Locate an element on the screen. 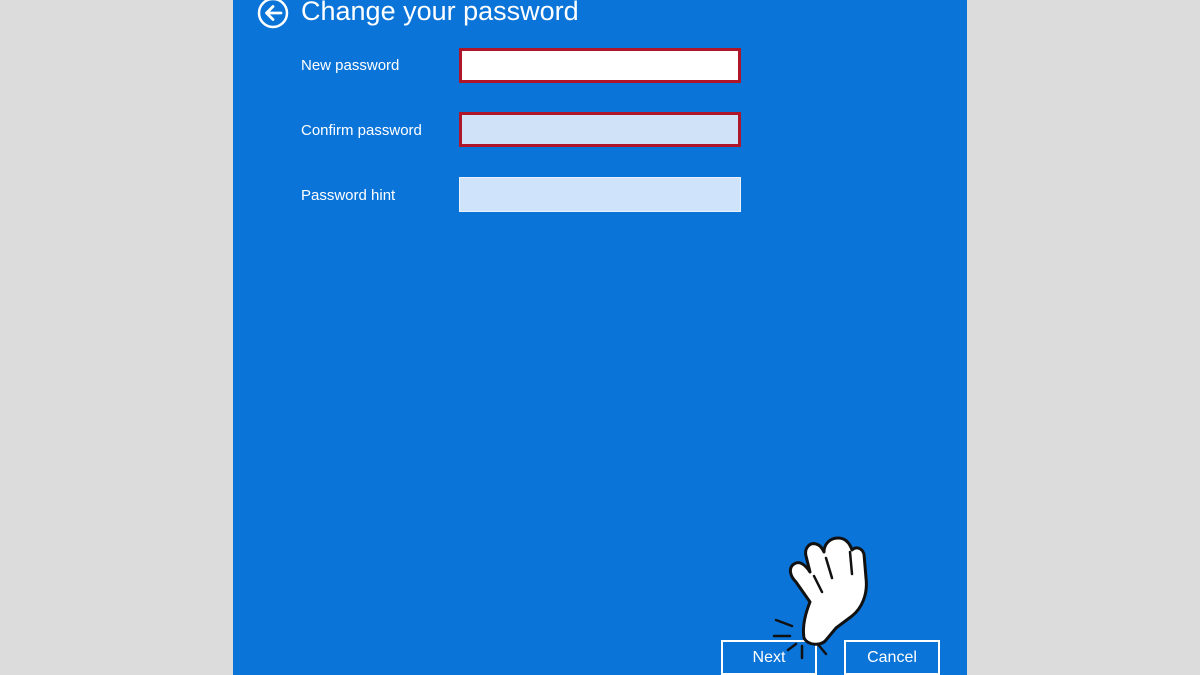 This screenshot has width=1200, height=675. confirm-password-field is located at coordinates (600, 129).